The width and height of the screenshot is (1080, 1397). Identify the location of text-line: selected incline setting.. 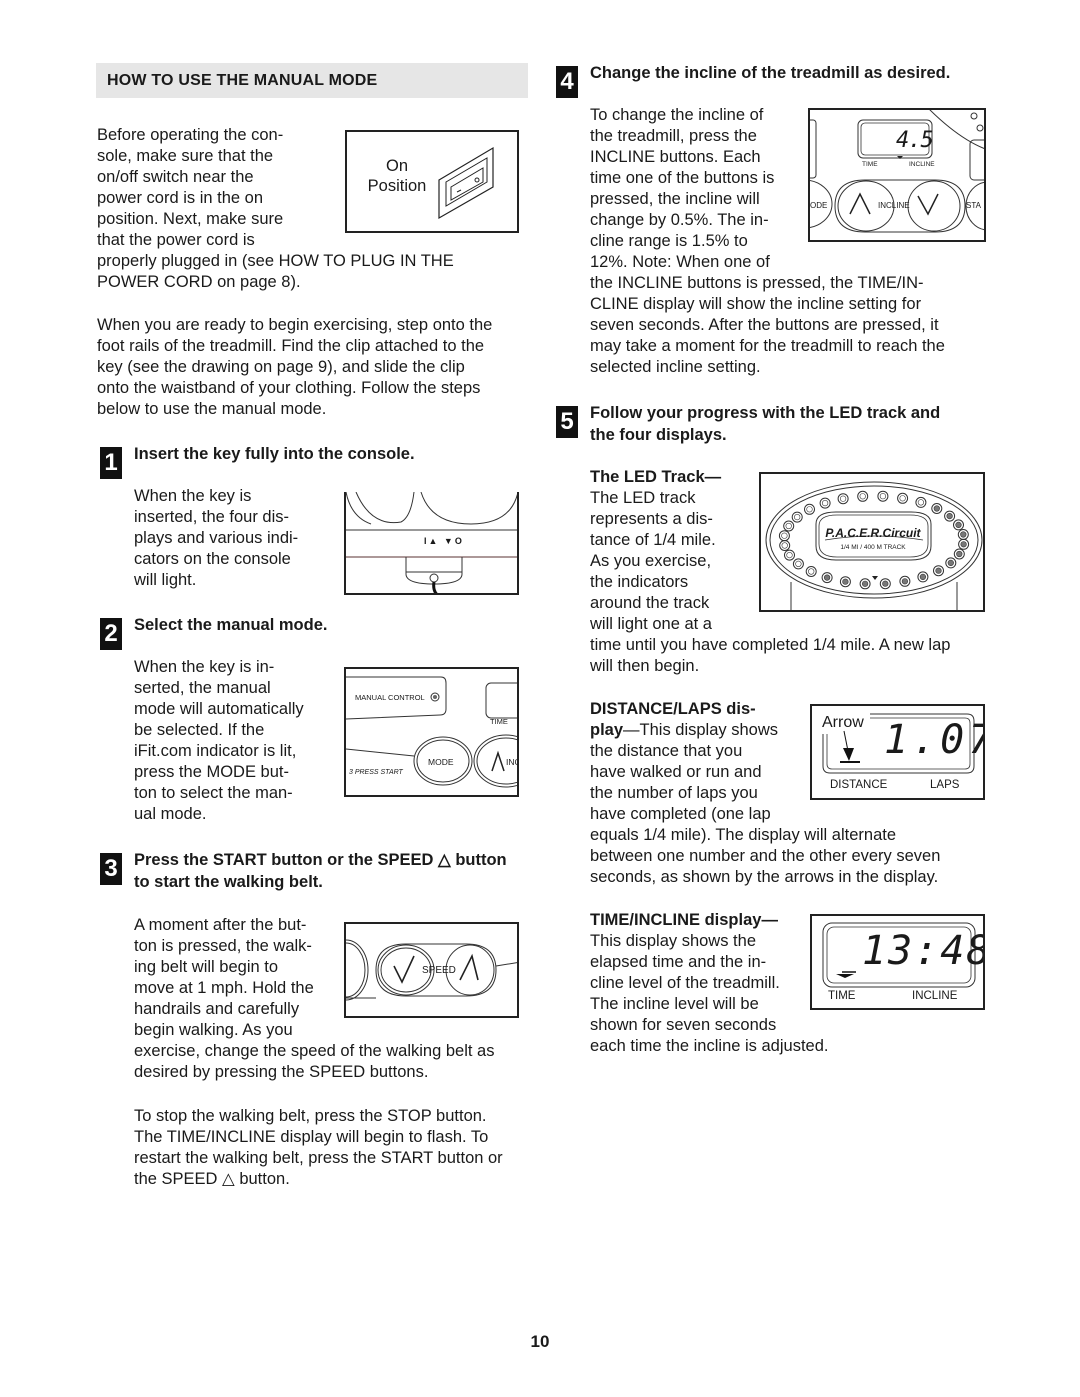
(675, 367).